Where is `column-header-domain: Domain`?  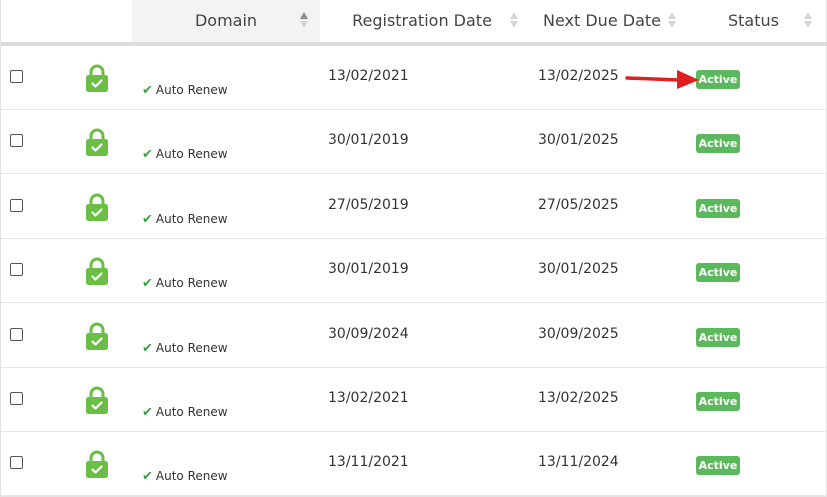
column-header-domain: Domain is located at coordinates (226, 21).